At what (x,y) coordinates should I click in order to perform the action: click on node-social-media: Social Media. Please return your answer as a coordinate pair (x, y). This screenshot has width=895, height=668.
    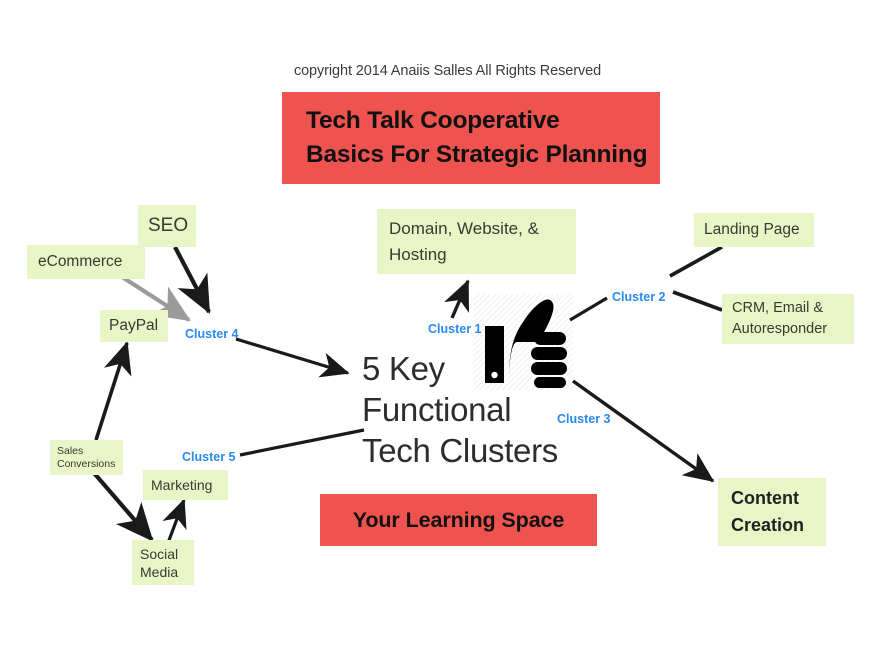
    Looking at the image, I should click on (163, 562).